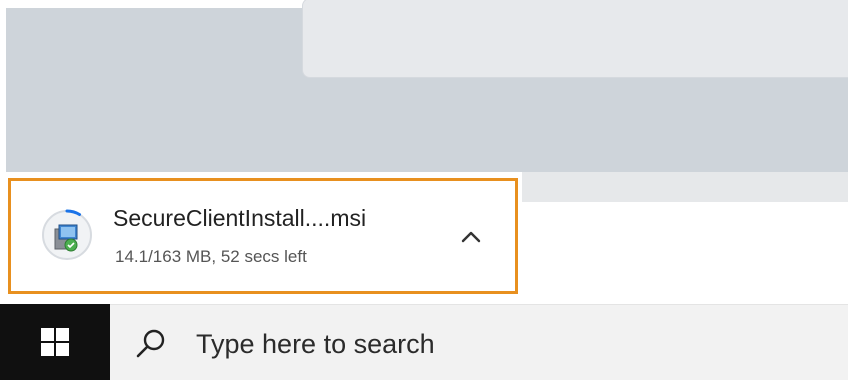 This screenshot has width=848, height=380. I want to click on search-icon, so click(150, 343).